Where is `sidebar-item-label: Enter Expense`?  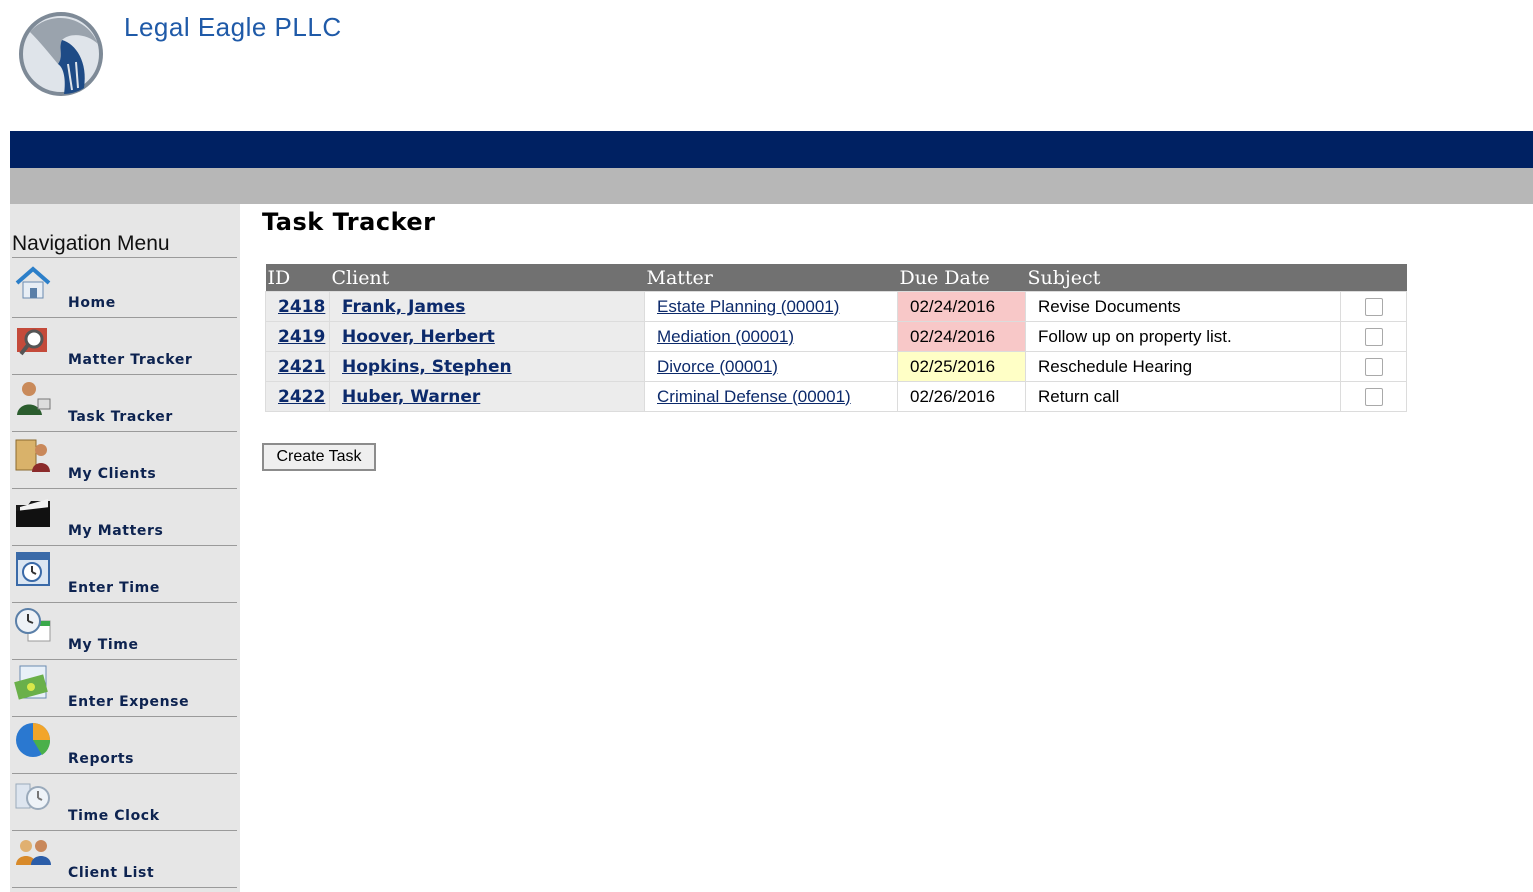 sidebar-item-label: Enter Expense is located at coordinates (129, 702).